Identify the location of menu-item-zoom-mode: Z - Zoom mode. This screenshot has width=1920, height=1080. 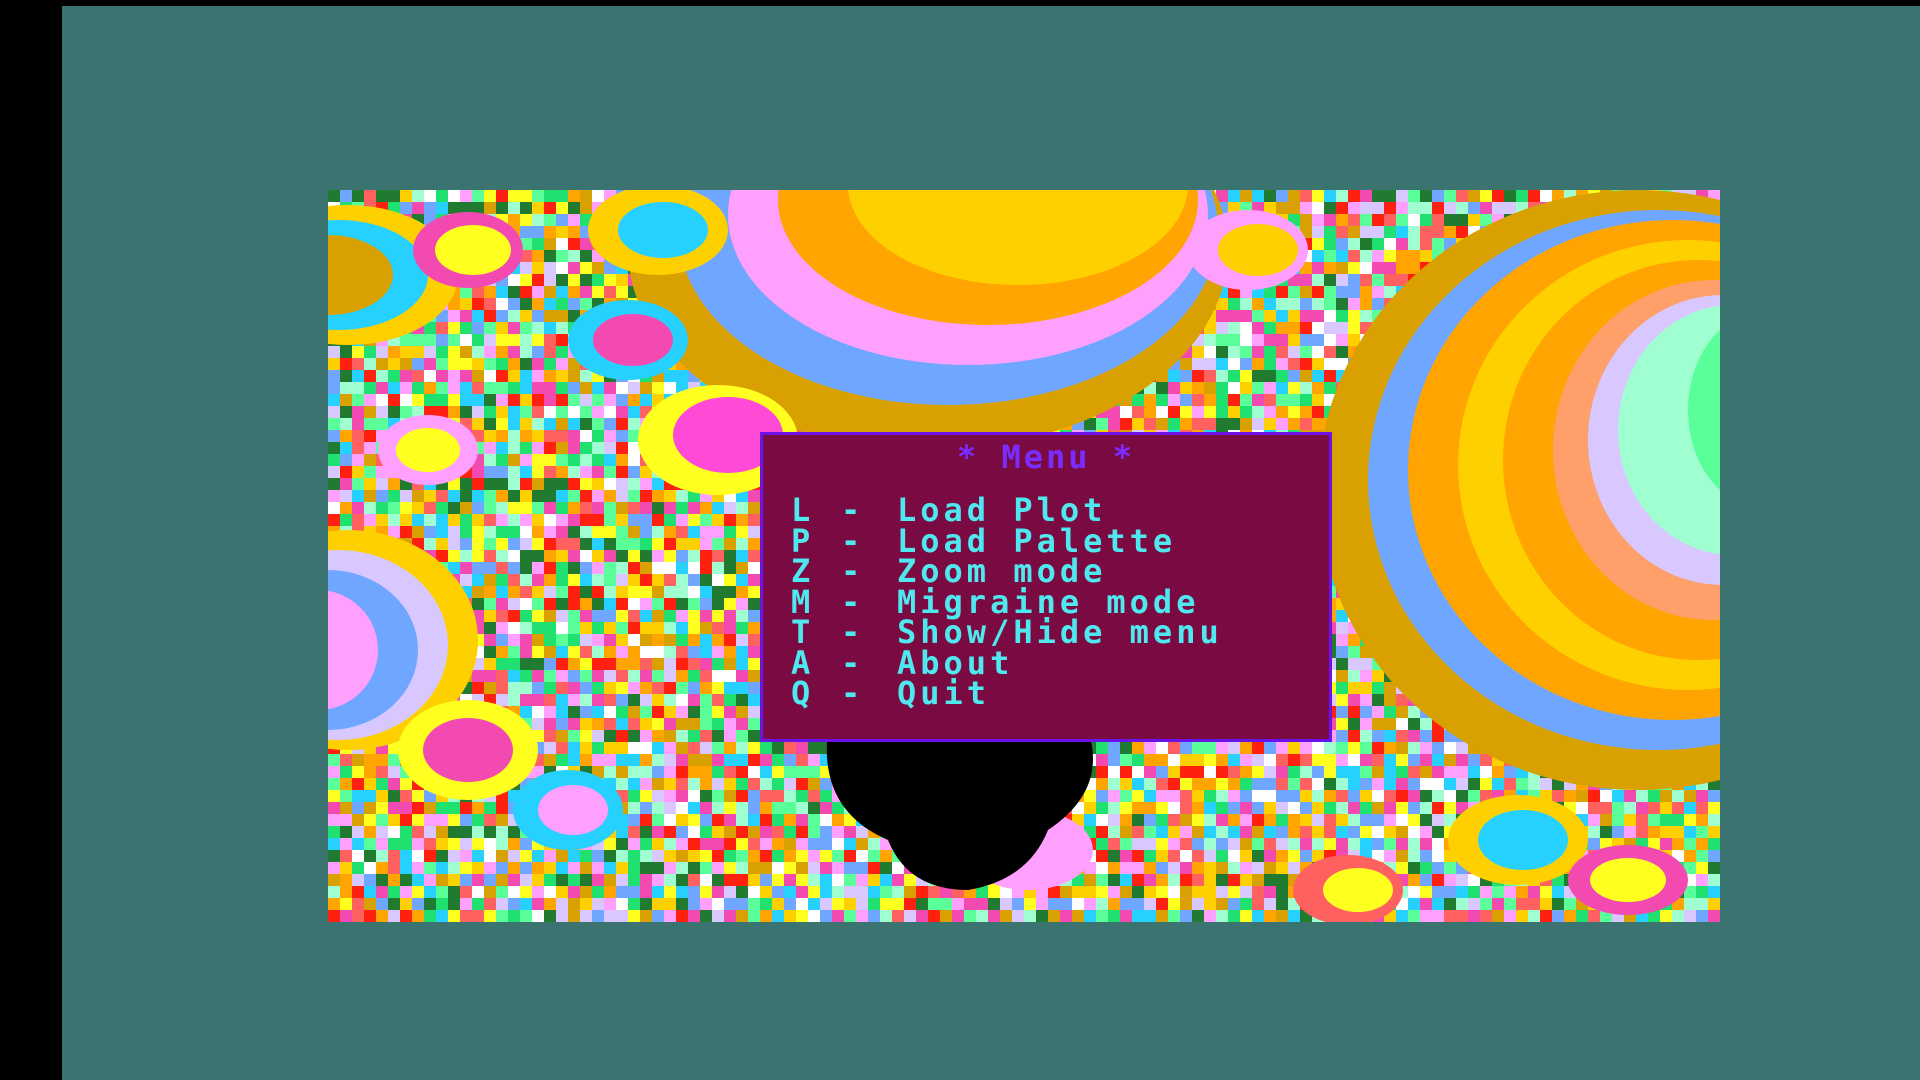
(1007, 571).